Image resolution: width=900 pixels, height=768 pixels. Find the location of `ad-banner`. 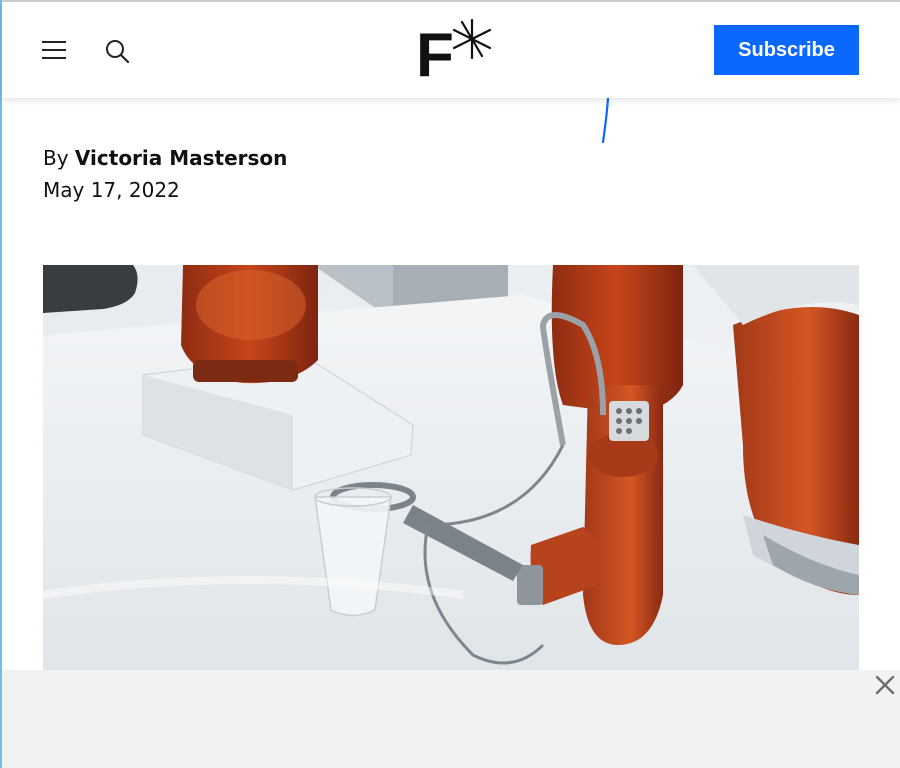

ad-banner is located at coordinates (451, 719).